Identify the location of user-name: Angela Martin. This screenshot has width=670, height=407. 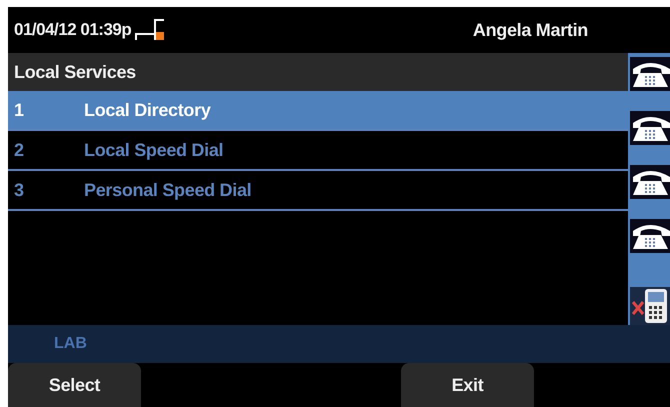
(530, 30).